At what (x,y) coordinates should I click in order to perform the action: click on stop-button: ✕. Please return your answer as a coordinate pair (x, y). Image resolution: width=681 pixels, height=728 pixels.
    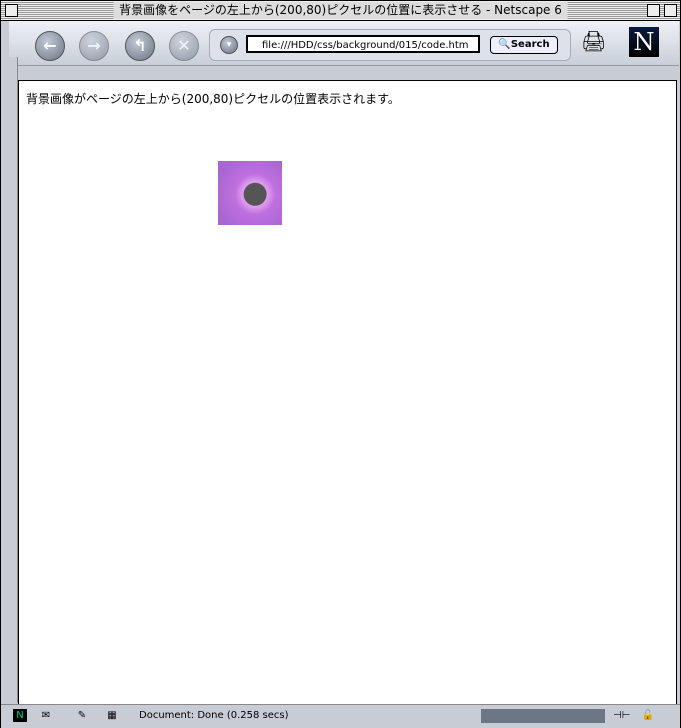
    Looking at the image, I should click on (184, 46).